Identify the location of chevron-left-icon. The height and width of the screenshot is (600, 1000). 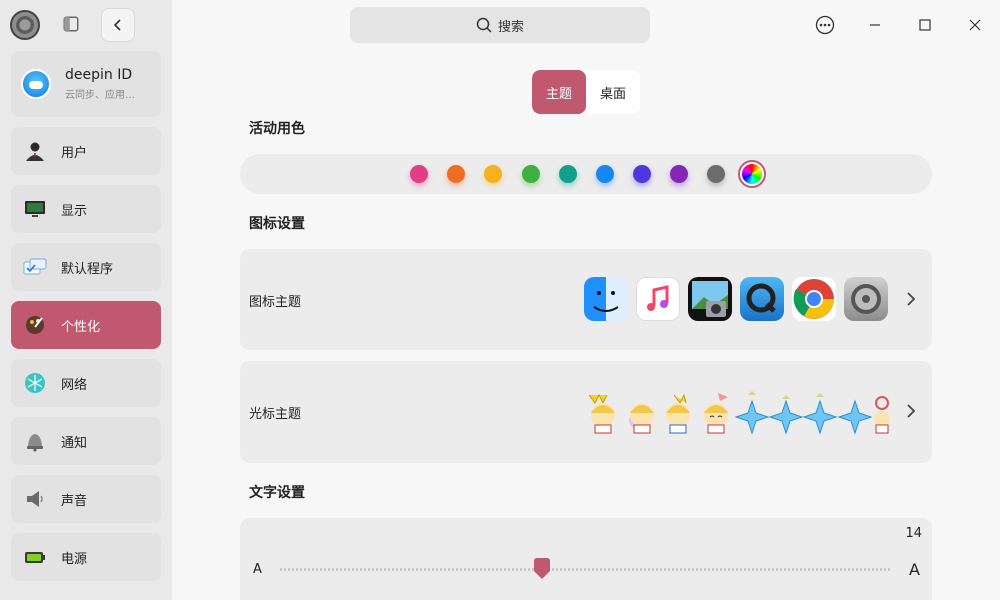
(117, 25).